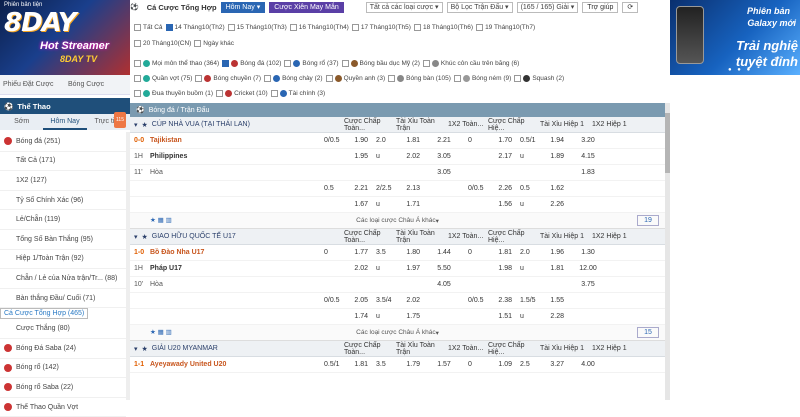 This screenshot has height=417, width=800. I want to click on date-checkbox: 17 Tháng10(Th5), so click(381, 27).